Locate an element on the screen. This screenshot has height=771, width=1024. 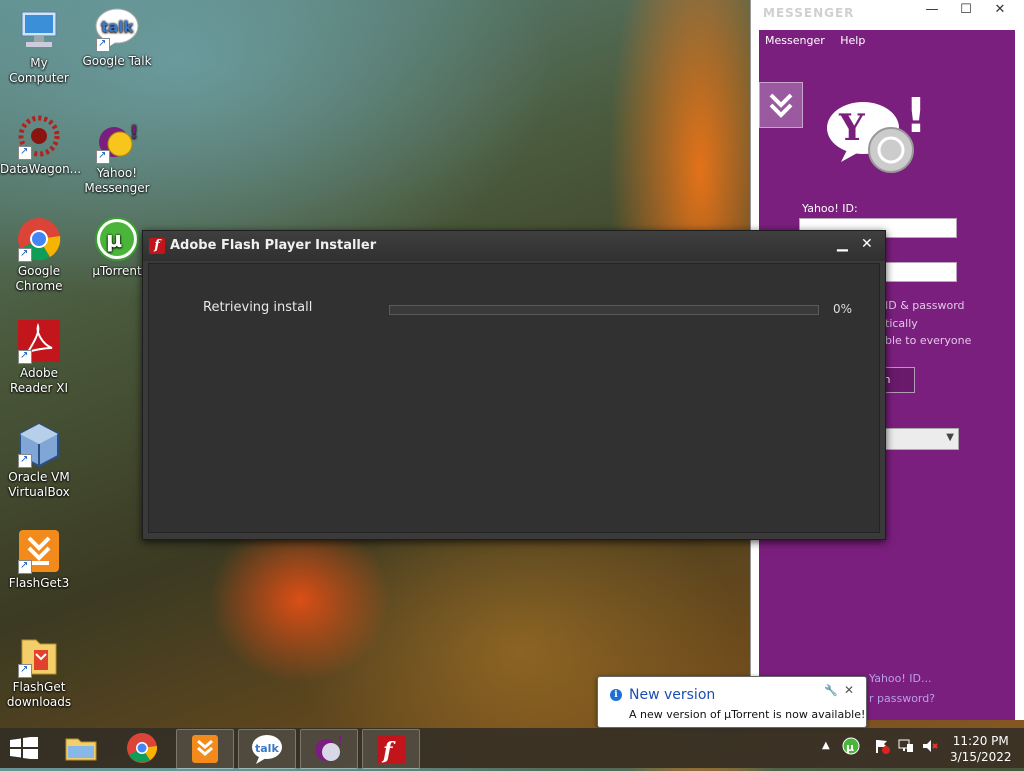
install-progress-bar is located at coordinates (604, 310).